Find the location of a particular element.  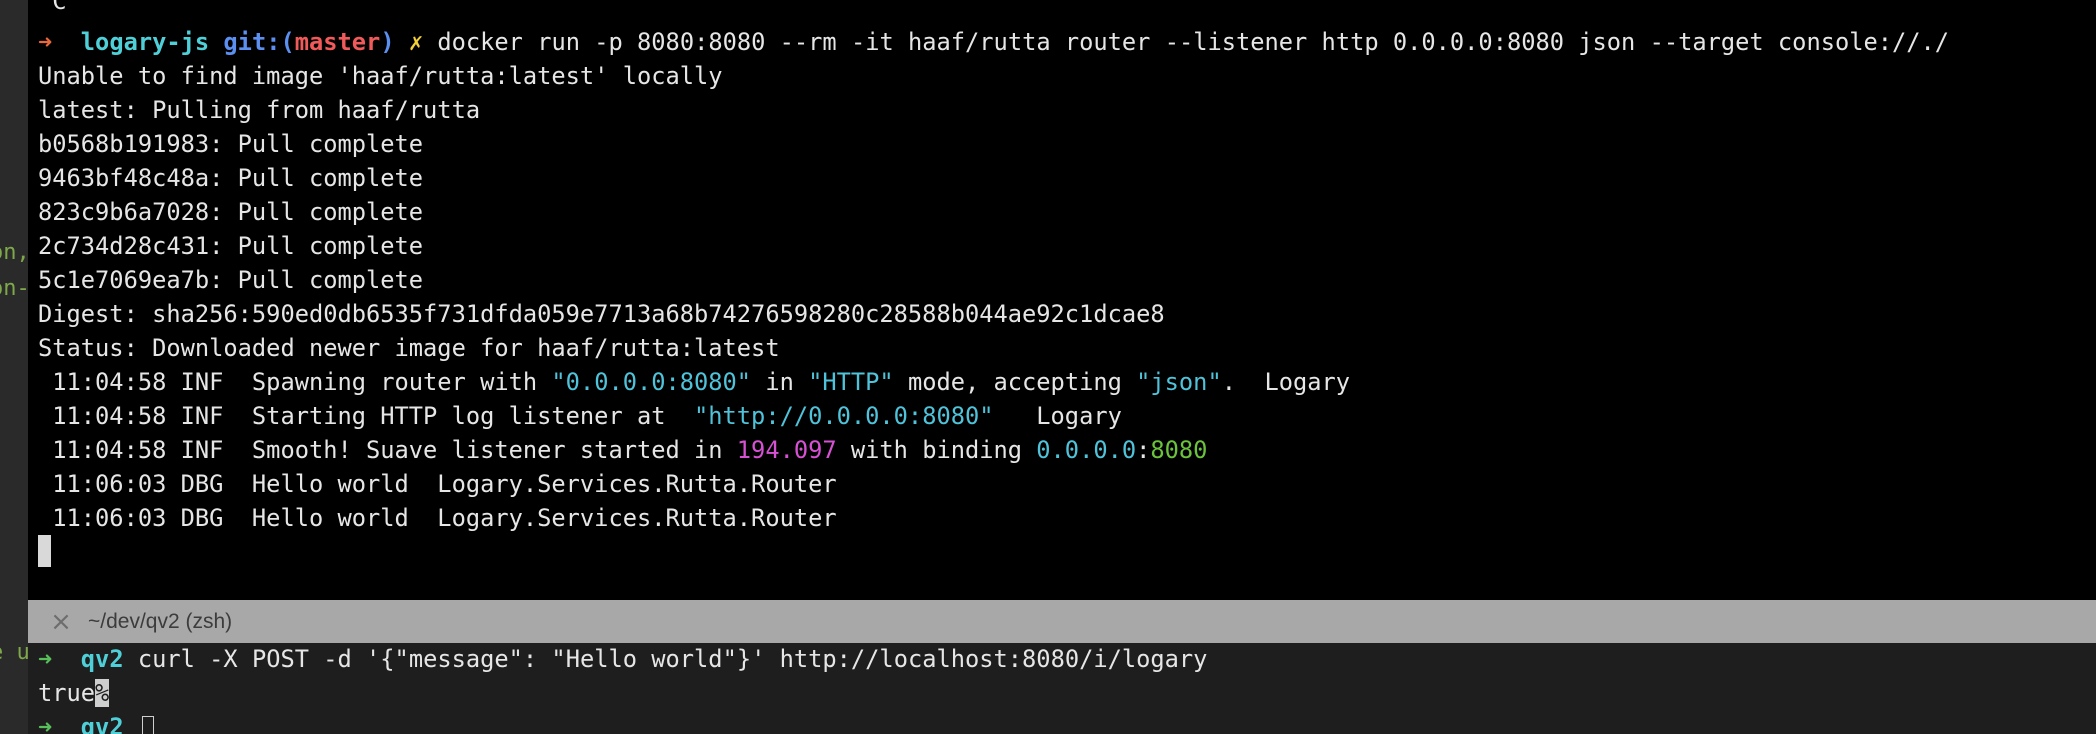

prompt-line: ➜ qv2 is located at coordinates (96, 722).